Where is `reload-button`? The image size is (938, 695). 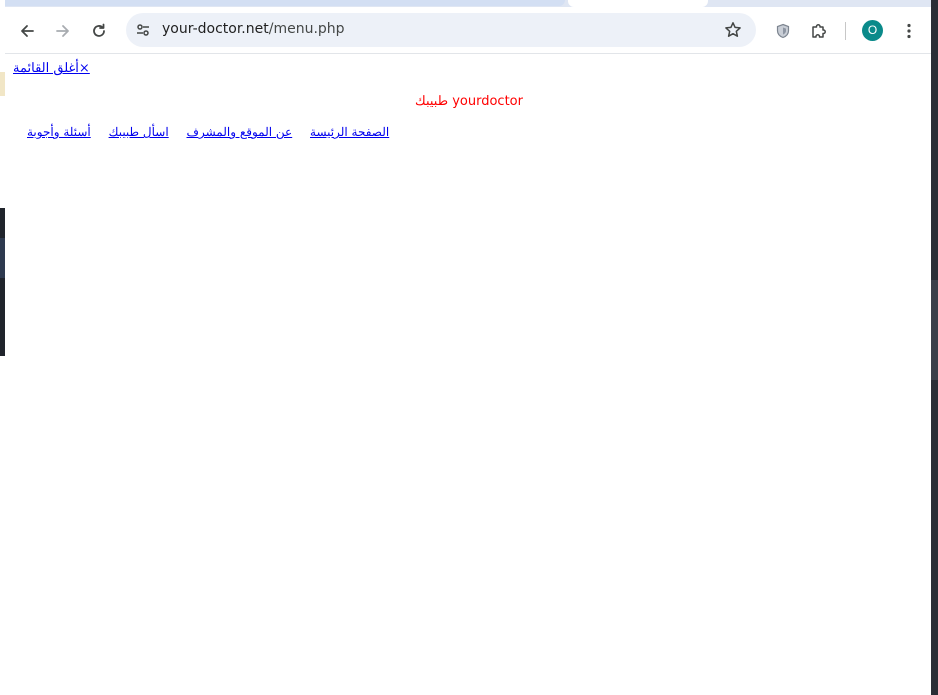
reload-button is located at coordinates (99, 31).